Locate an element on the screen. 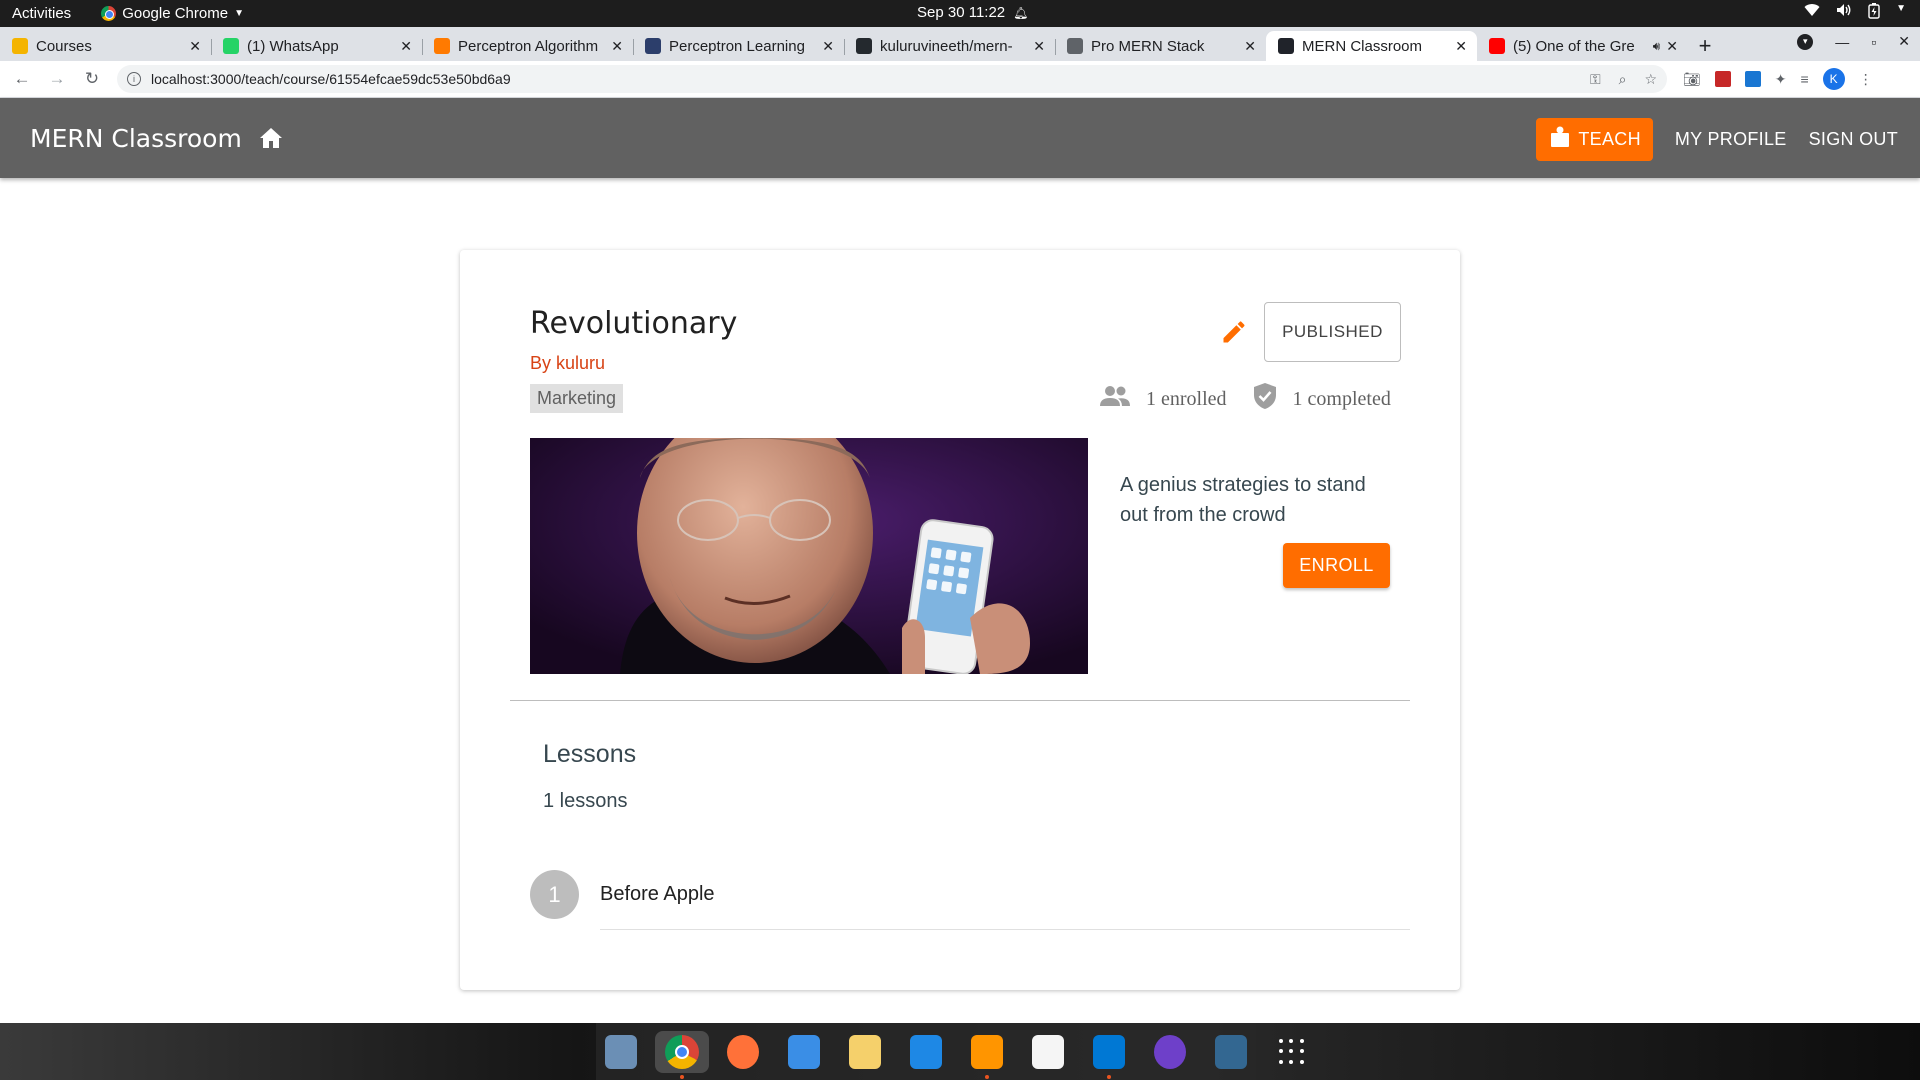 The image size is (1920, 1080). published-status-button: PUBLISHED is located at coordinates (1332, 332).